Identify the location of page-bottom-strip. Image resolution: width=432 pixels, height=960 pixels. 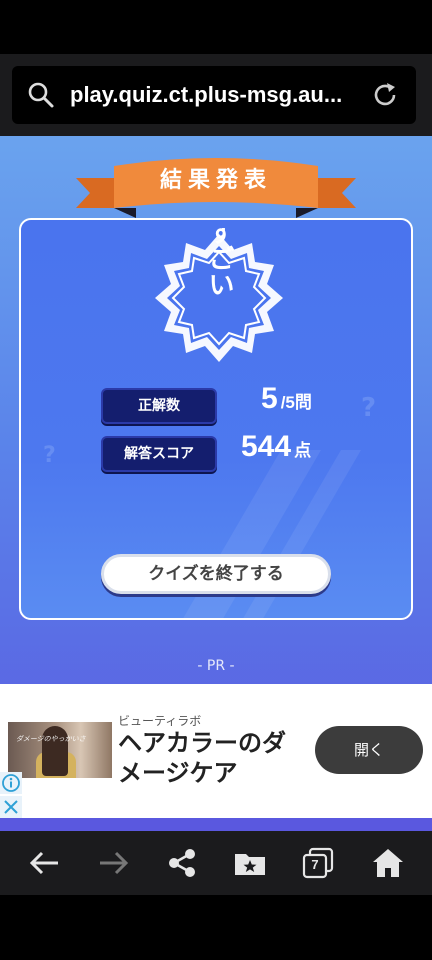
(216, 824).